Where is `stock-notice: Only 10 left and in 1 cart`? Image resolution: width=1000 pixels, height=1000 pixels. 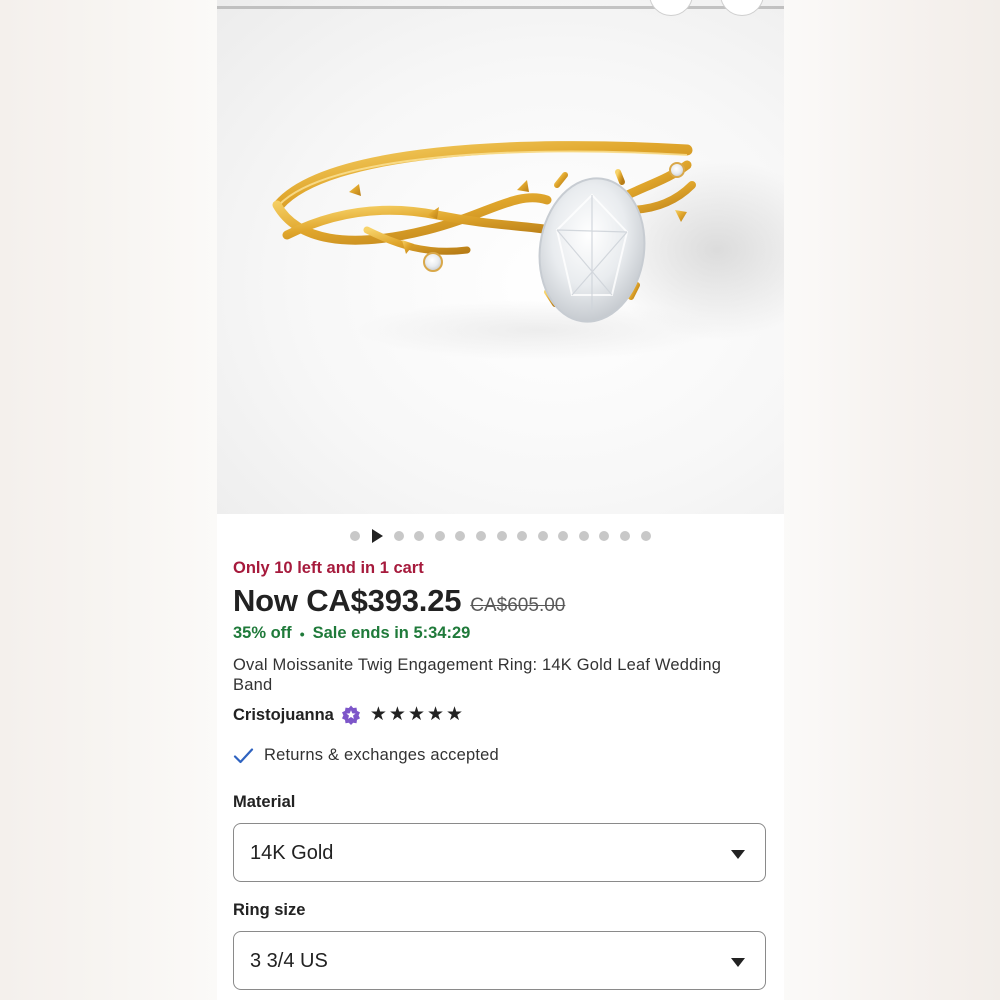
stock-notice: Only 10 left and in 1 cart is located at coordinates (328, 568).